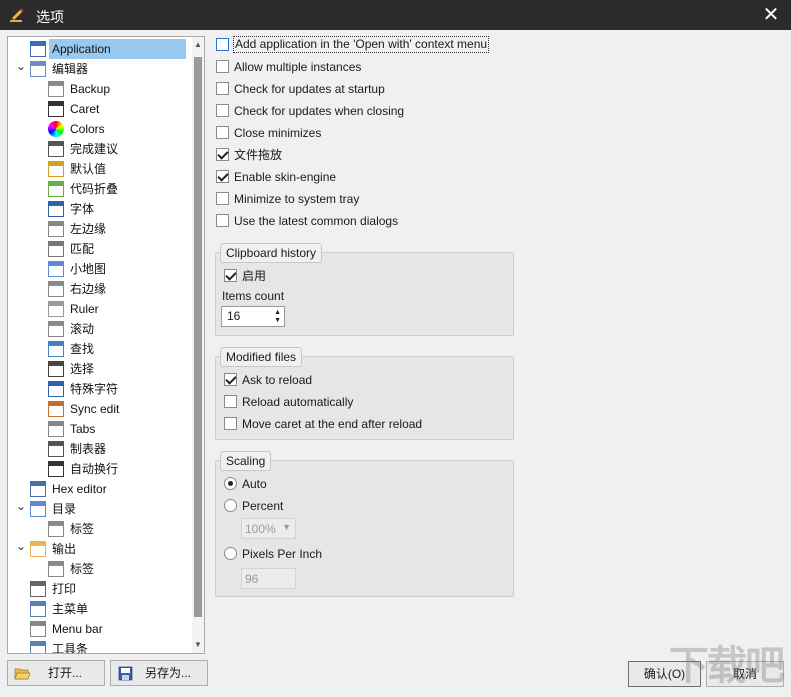  Describe the element at coordinates (56, 189) in the screenshot. I see `folding-icon` at that location.